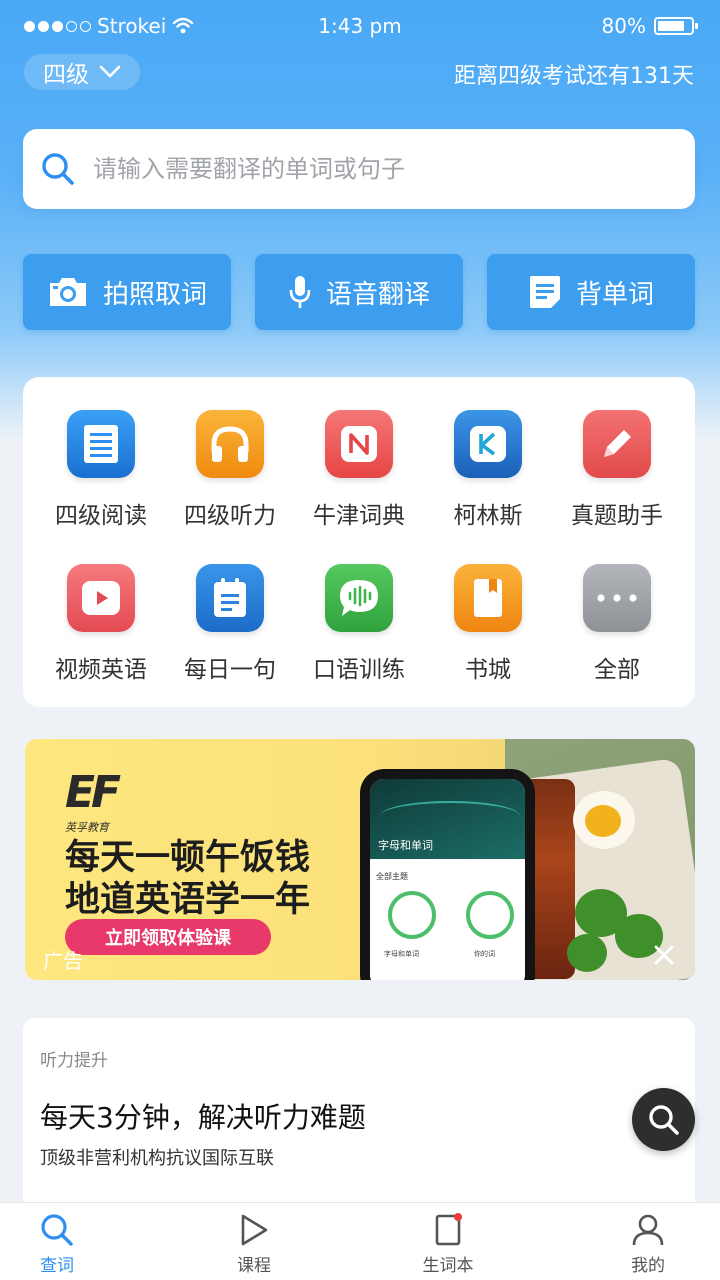 The width and height of the screenshot is (720, 1280). What do you see at coordinates (448, 1266) in the screenshot?
I see `tab-label: 生词本` at bounding box center [448, 1266].